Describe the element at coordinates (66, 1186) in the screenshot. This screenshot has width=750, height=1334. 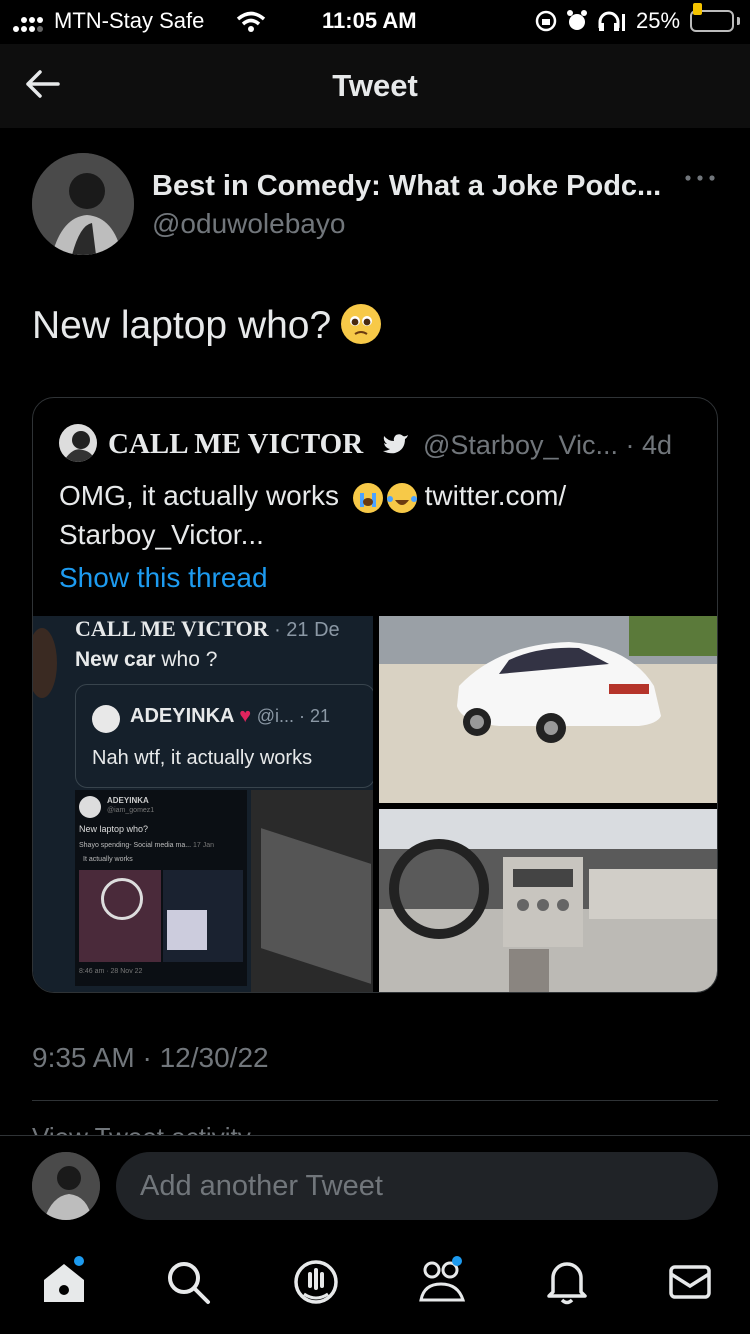
I see `user-avatar` at that location.